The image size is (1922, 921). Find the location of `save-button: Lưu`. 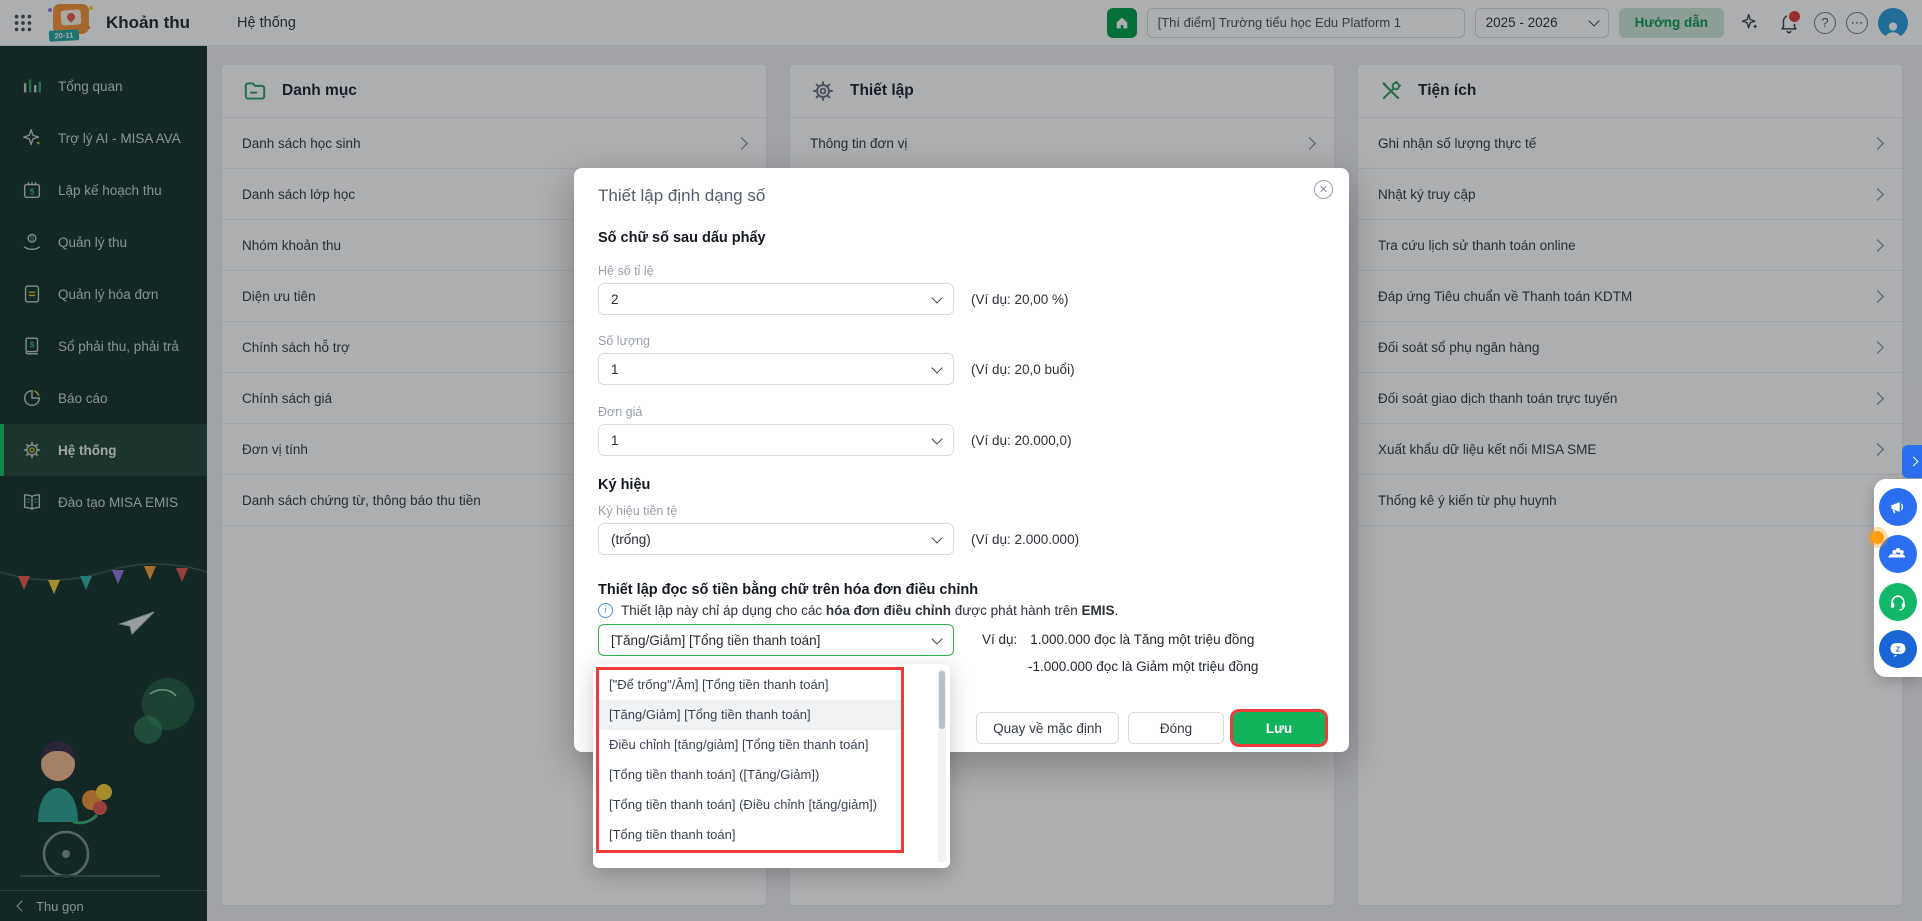

save-button: Lưu is located at coordinates (1279, 728).